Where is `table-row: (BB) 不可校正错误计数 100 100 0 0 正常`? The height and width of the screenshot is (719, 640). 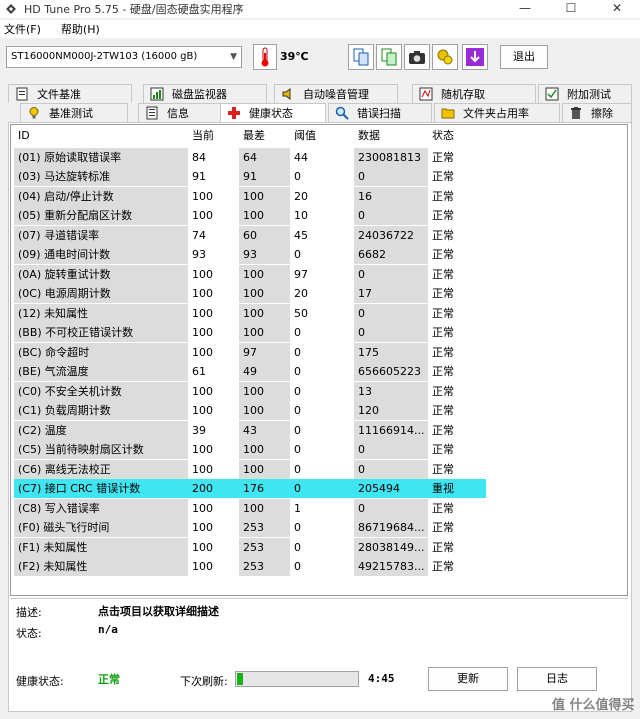
table-row: (BB) 不可校正错误计数 100 100 0 0 正常 is located at coordinates (250, 332).